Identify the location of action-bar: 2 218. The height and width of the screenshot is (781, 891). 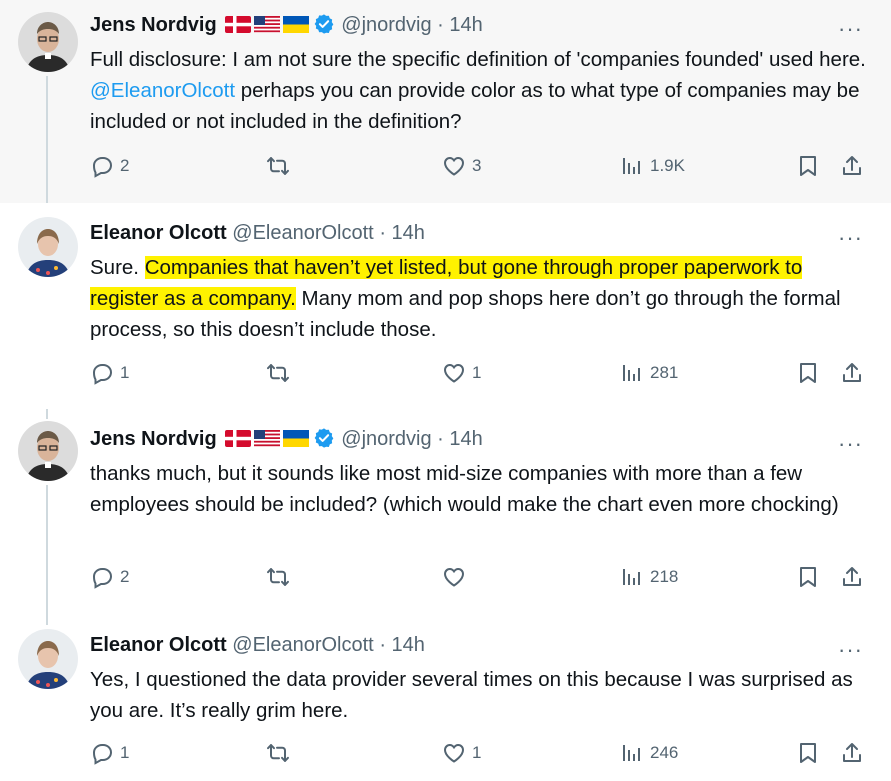
(478, 580).